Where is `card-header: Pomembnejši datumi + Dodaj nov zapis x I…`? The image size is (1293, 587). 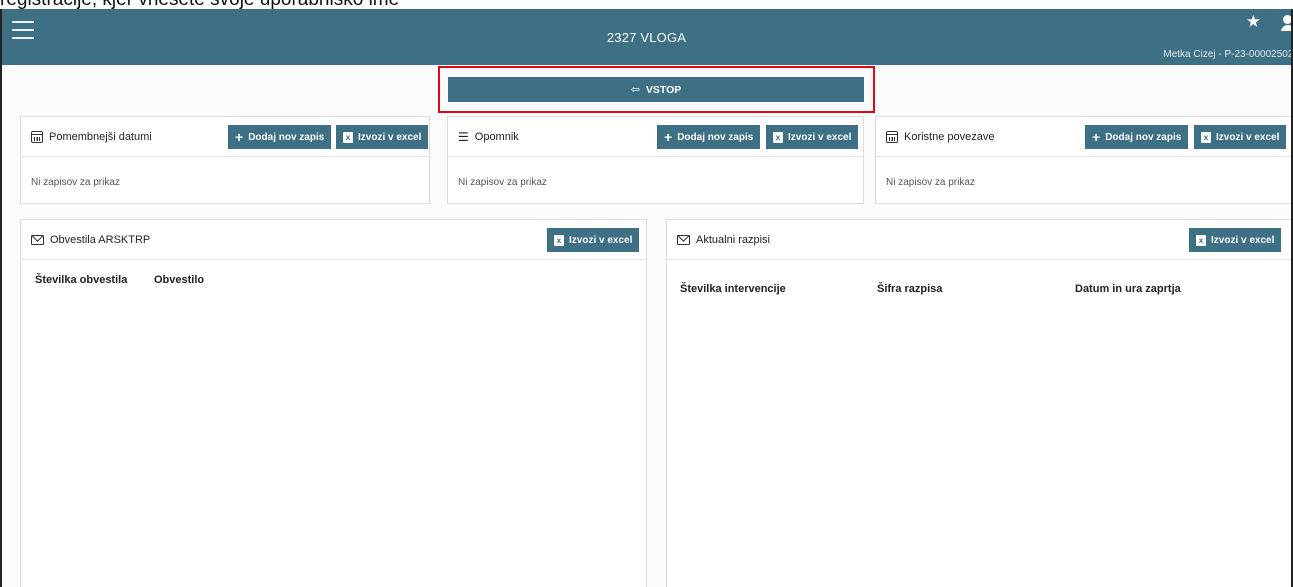
card-header: Pomembnejši datumi + Dodaj nov zapis x I… is located at coordinates (225, 137).